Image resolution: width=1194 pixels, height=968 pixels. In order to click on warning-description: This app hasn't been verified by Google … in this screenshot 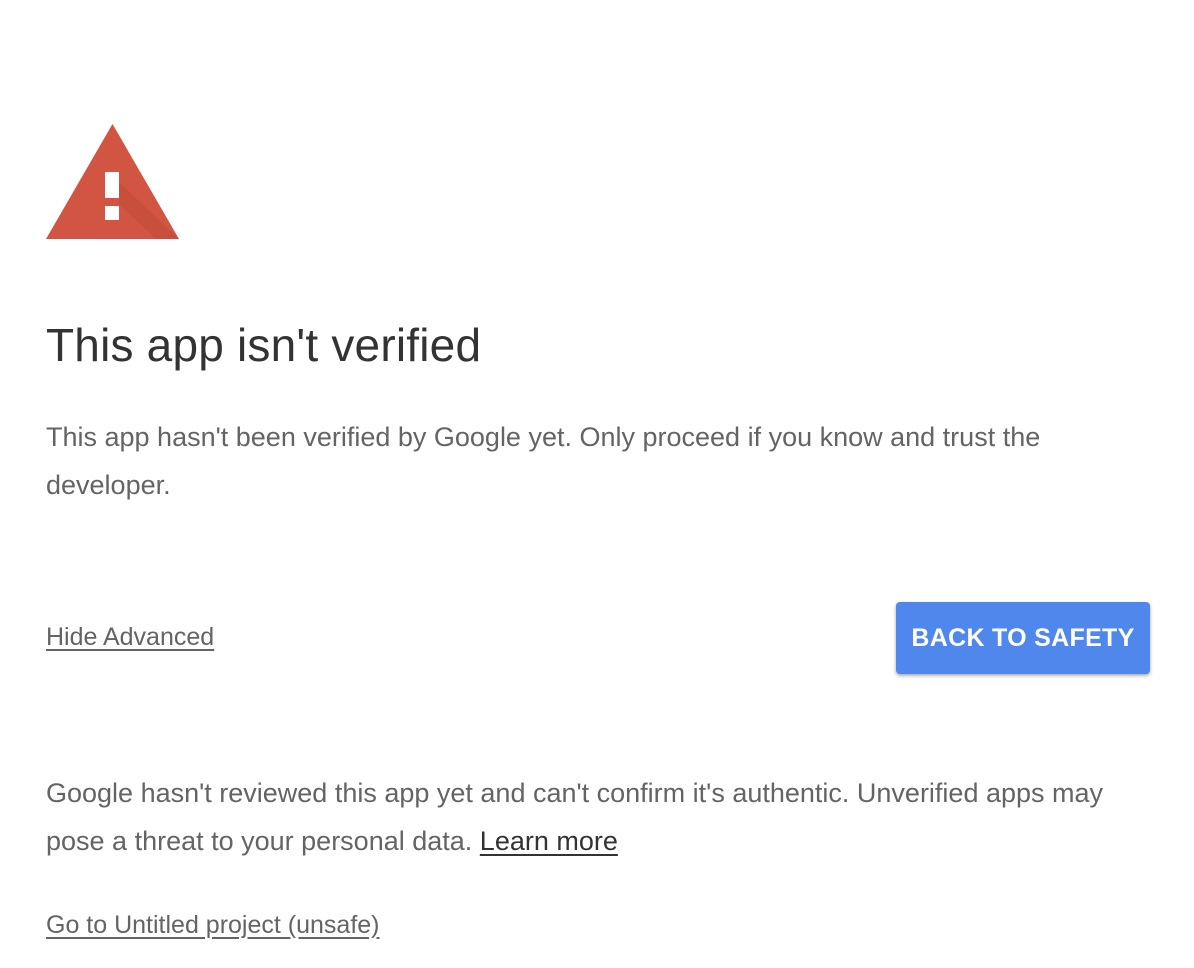, I will do `click(543, 461)`.